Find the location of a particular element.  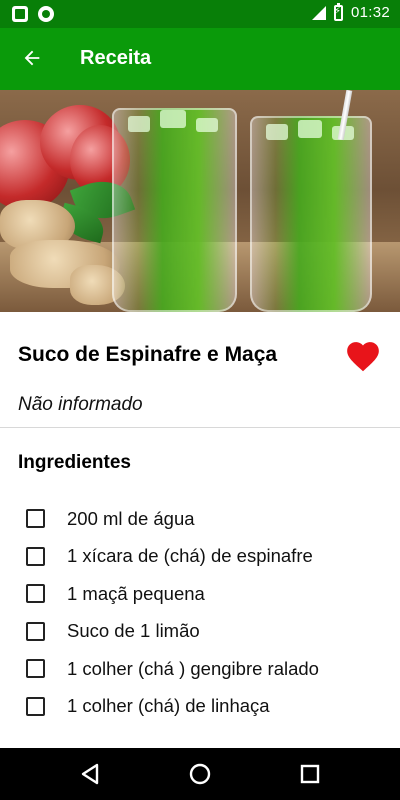

ingredient-item: 1 xícara de (chá) de espinafre is located at coordinates (200, 557).